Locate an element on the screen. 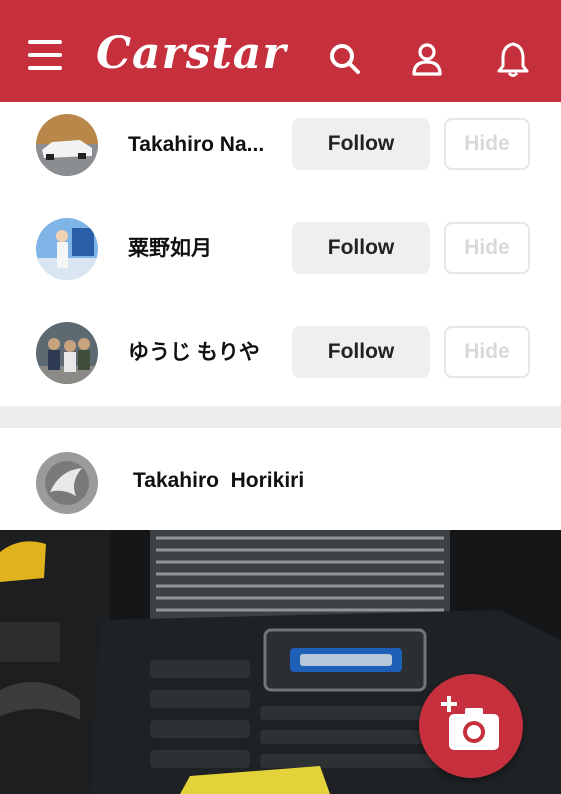 The height and width of the screenshot is (794, 561). list-item: ゆうじ もりや Follow Hide is located at coordinates (280, 362).